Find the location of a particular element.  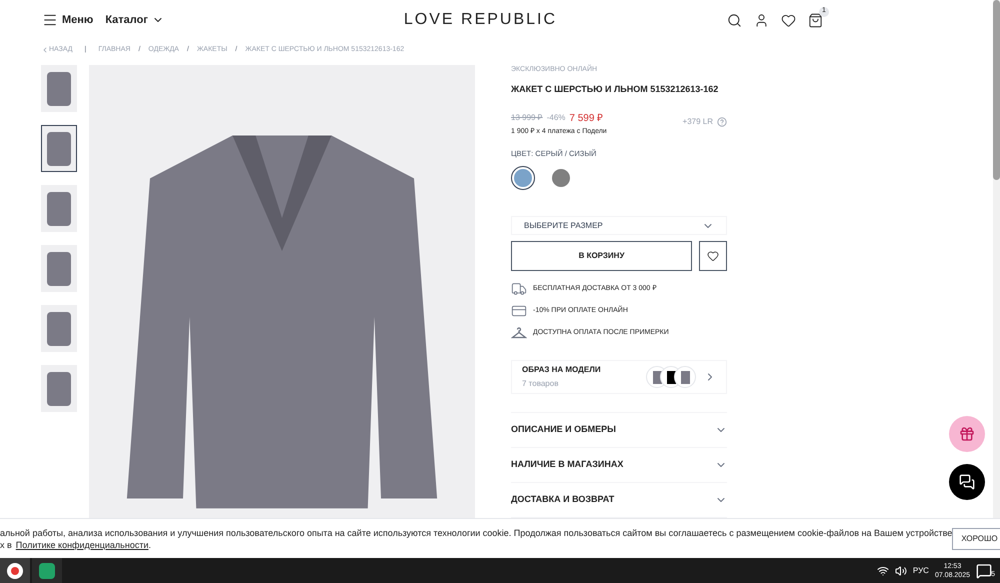

size-select: ВЫБЕРИТЕ РАЗМЕР is located at coordinates (619, 226).